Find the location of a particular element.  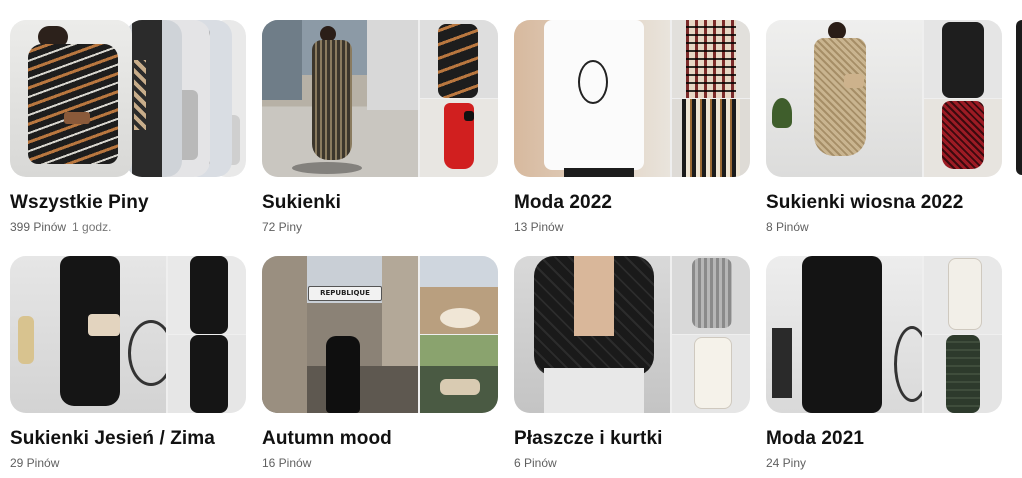

board-card-sukienki-wiosna-2022: Sukienki wiosna 2022 8 Pinów is located at coordinates (884, 127).